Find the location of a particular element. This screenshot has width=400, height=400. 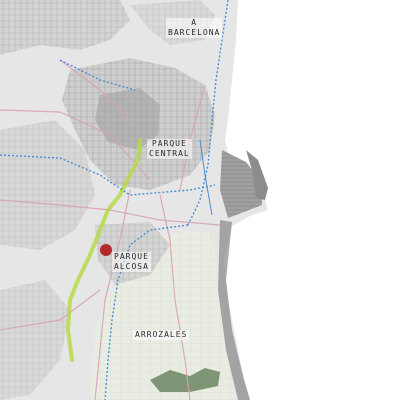

label-barcelona-line1: A is located at coordinates (194, 22).